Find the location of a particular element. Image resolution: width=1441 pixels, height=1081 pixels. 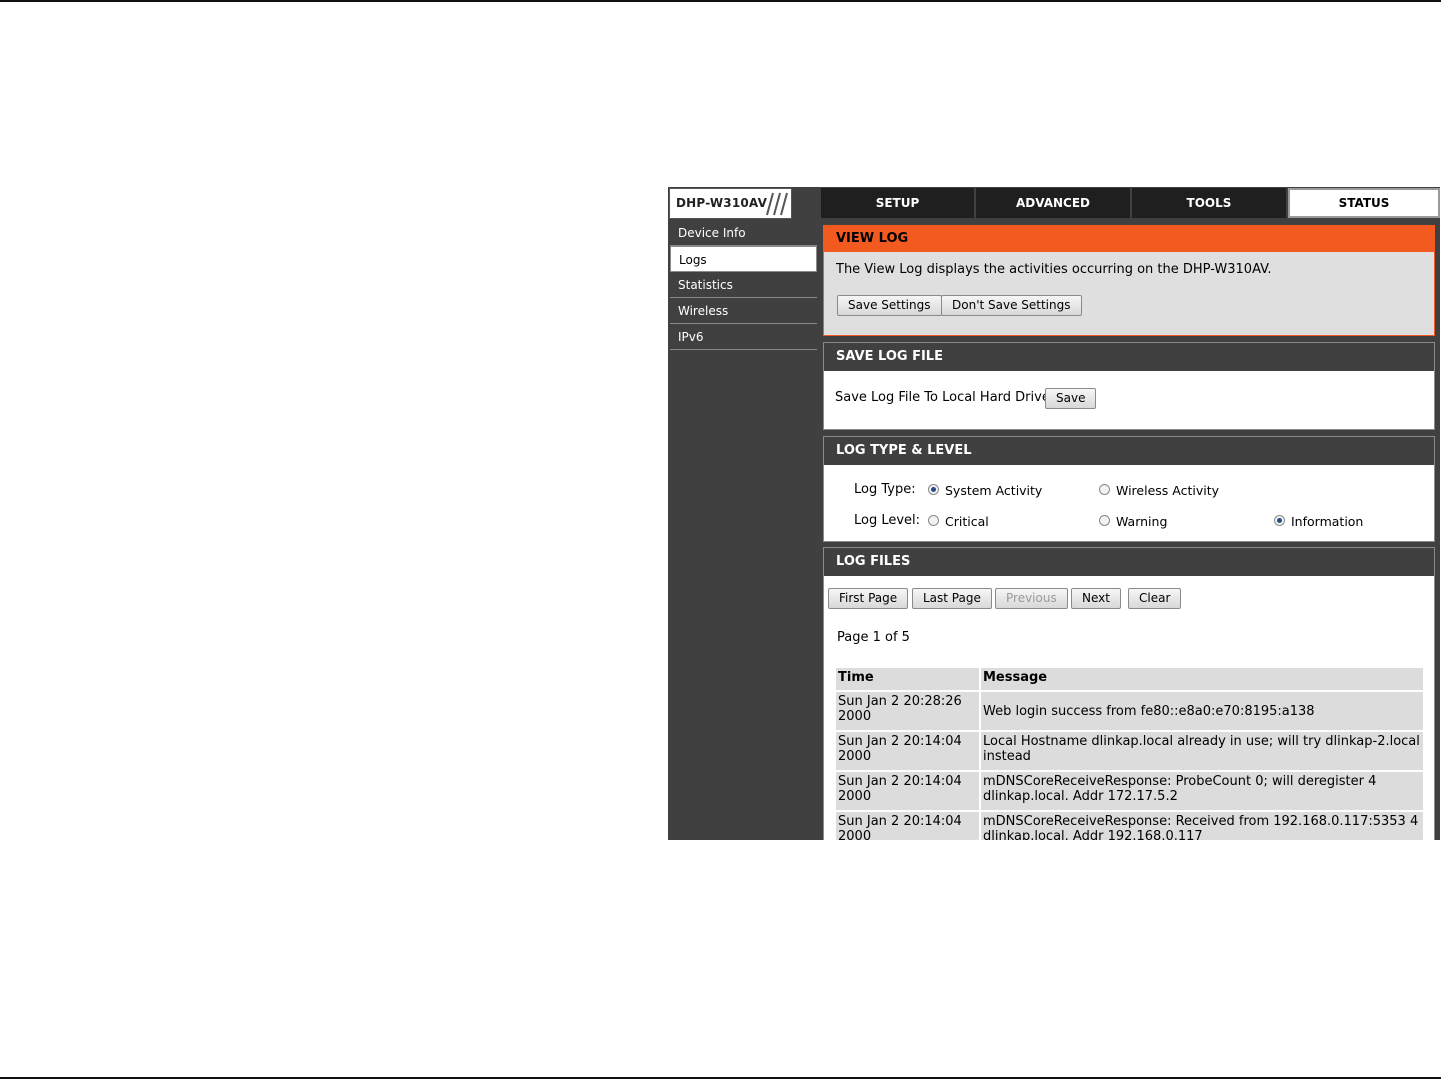

page-info: Page 1 of 5 is located at coordinates (873, 637).